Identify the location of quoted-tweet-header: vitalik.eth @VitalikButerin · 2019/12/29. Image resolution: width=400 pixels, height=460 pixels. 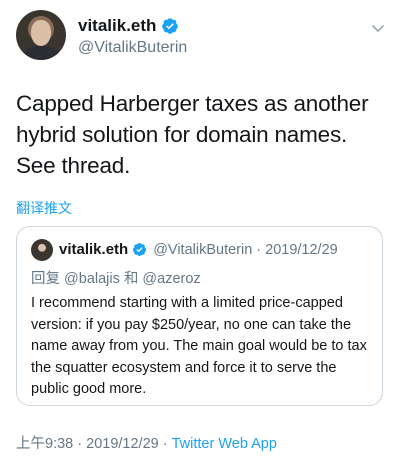
(198, 249).